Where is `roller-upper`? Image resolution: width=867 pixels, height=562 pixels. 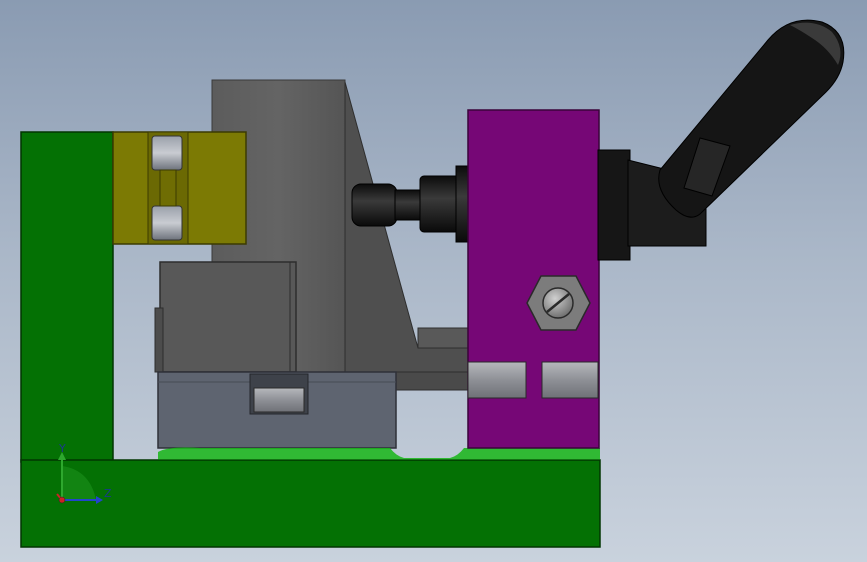
roller-upper is located at coordinates (167, 153).